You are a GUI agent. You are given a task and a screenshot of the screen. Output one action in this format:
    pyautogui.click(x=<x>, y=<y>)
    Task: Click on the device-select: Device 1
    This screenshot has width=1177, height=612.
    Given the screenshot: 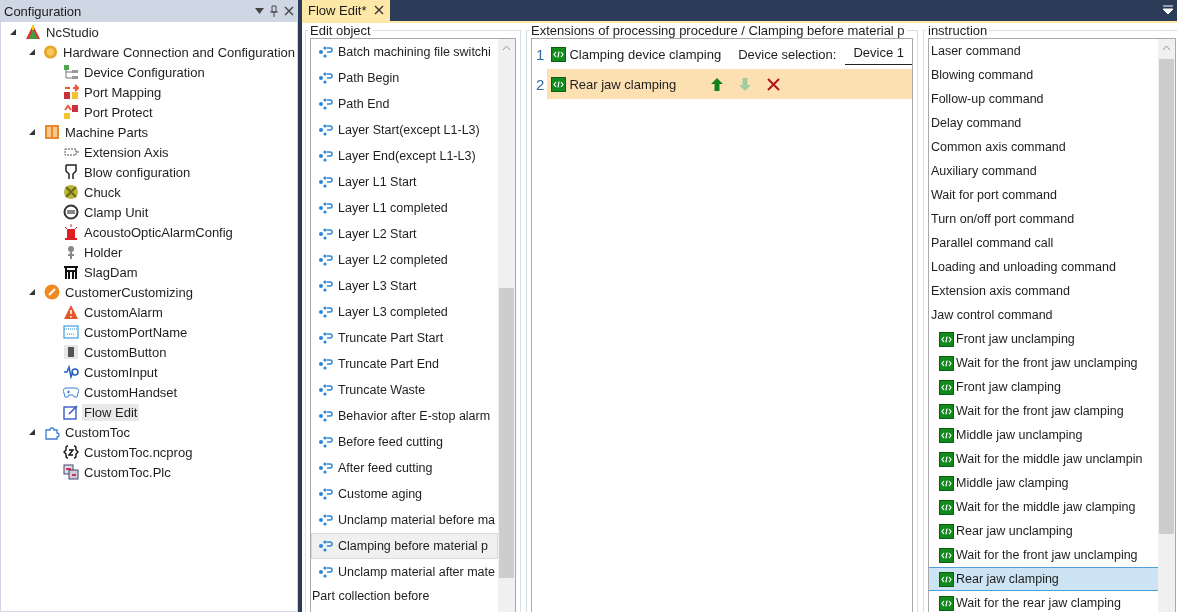 What is the action you would take?
    pyautogui.click(x=878, y=54)
    